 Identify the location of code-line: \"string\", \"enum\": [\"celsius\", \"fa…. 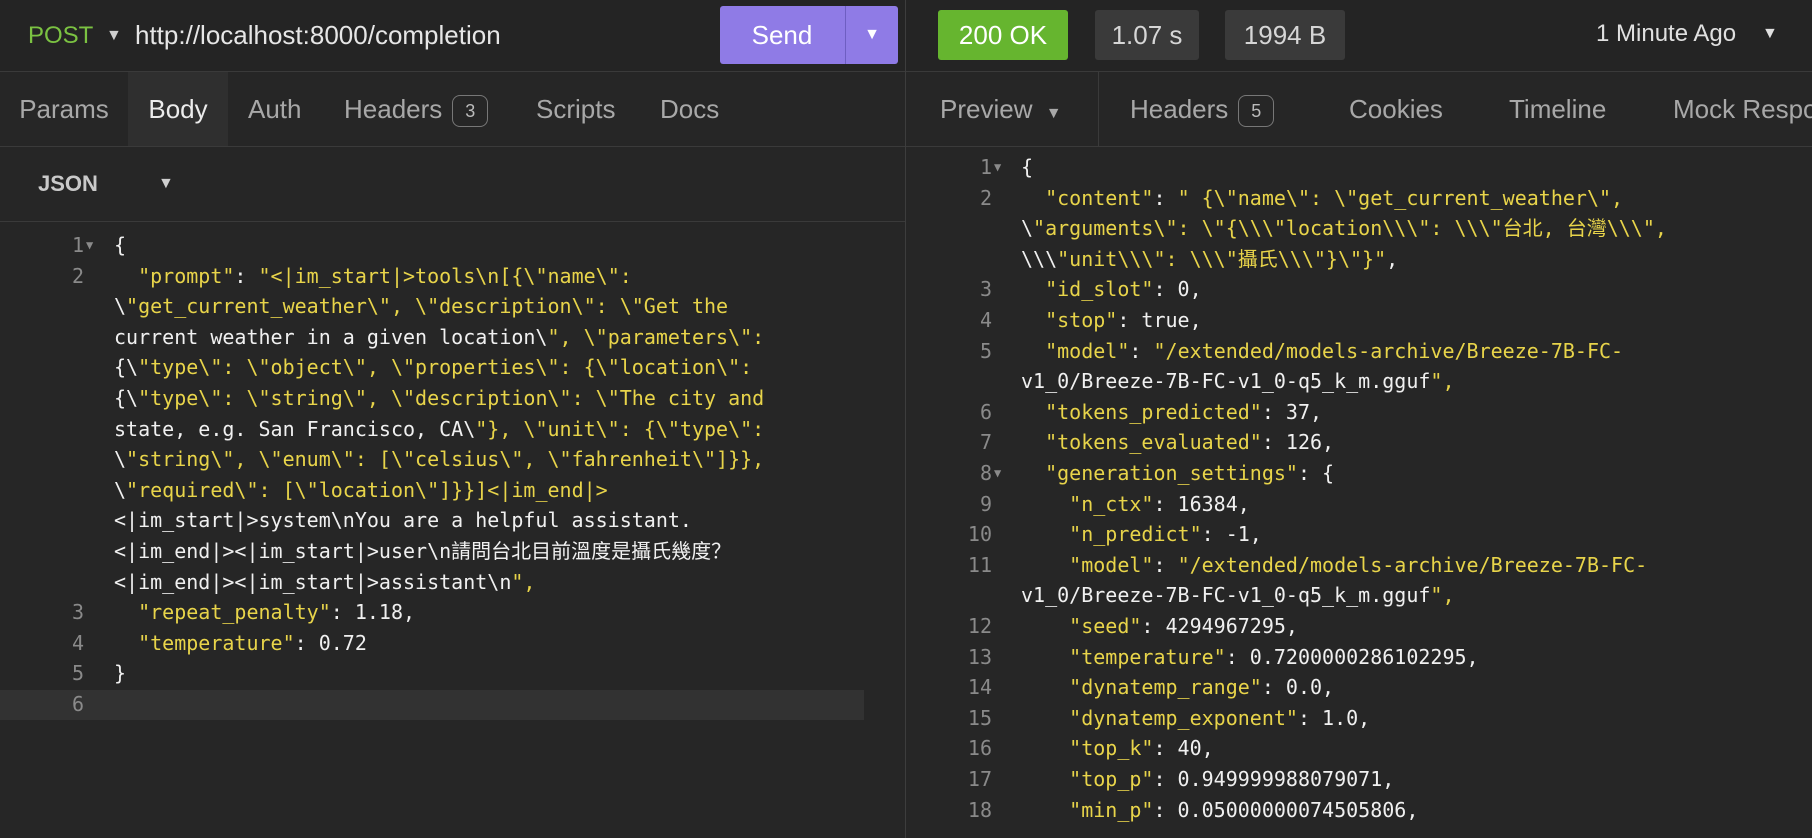
(452, 459).